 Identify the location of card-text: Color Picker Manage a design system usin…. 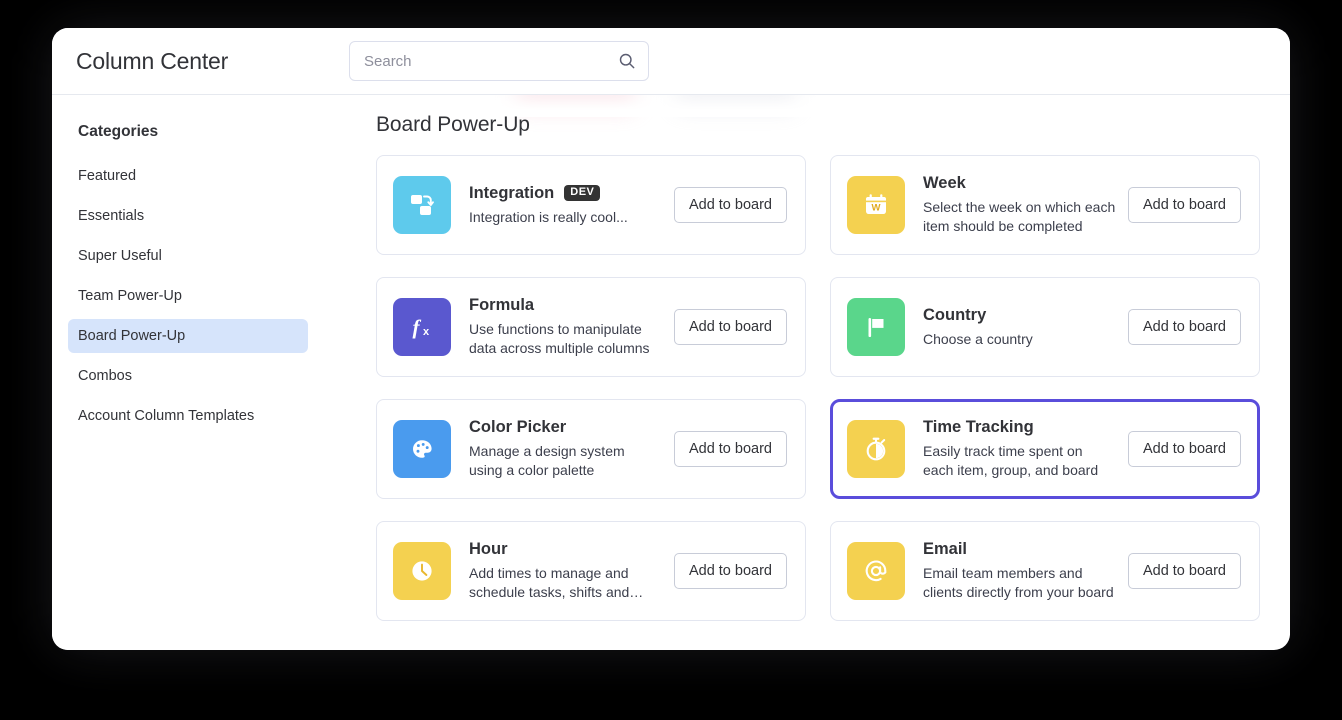
(571, 449).